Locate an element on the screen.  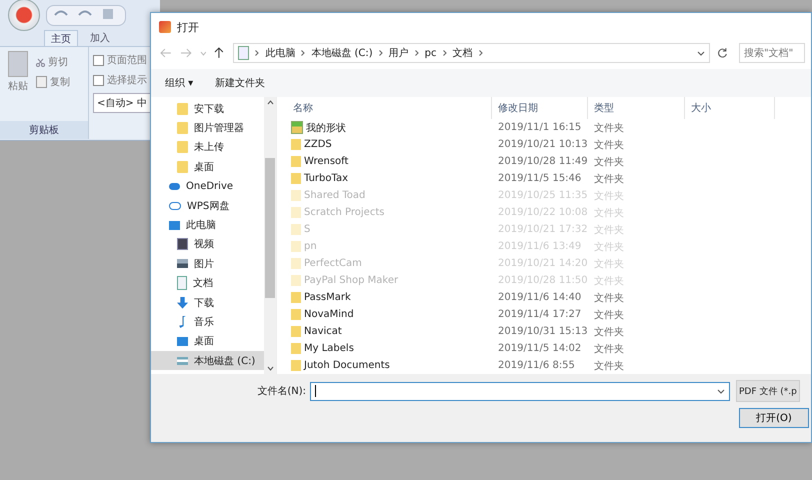
file-row: TurboTax 2019/11/5 15:46 文件夹 is located at coordinates (549, 178).